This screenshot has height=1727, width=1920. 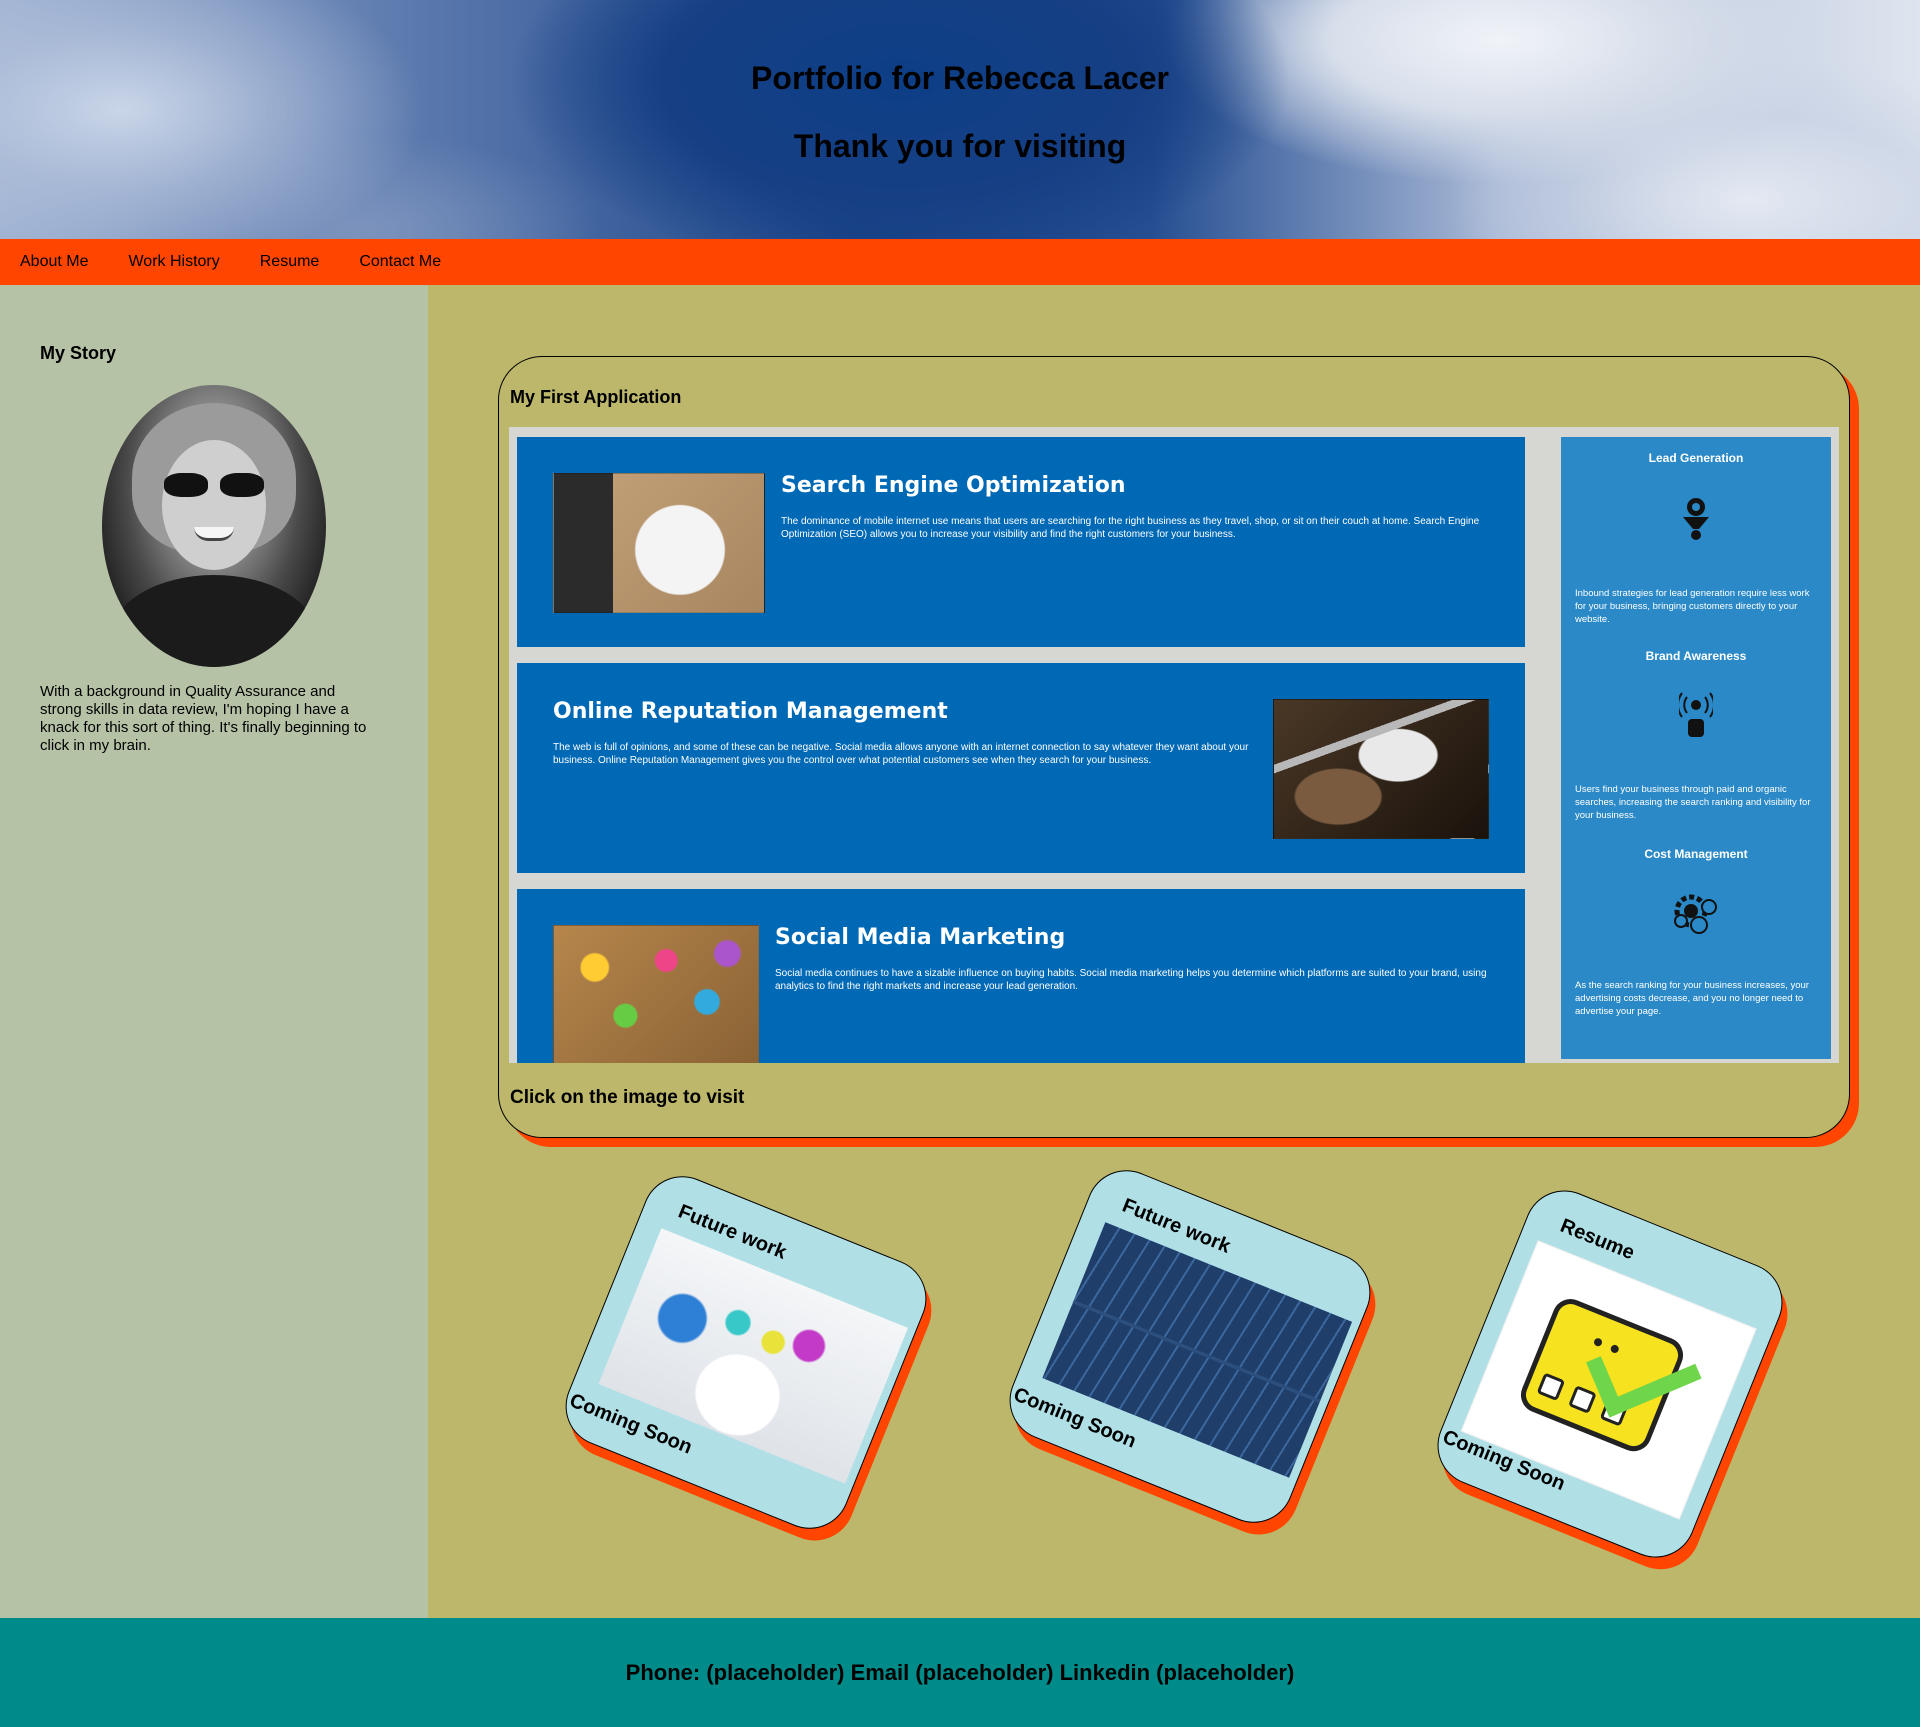 I want to click on orm-title: Online Reputation Management, so click(x=750, y=711).